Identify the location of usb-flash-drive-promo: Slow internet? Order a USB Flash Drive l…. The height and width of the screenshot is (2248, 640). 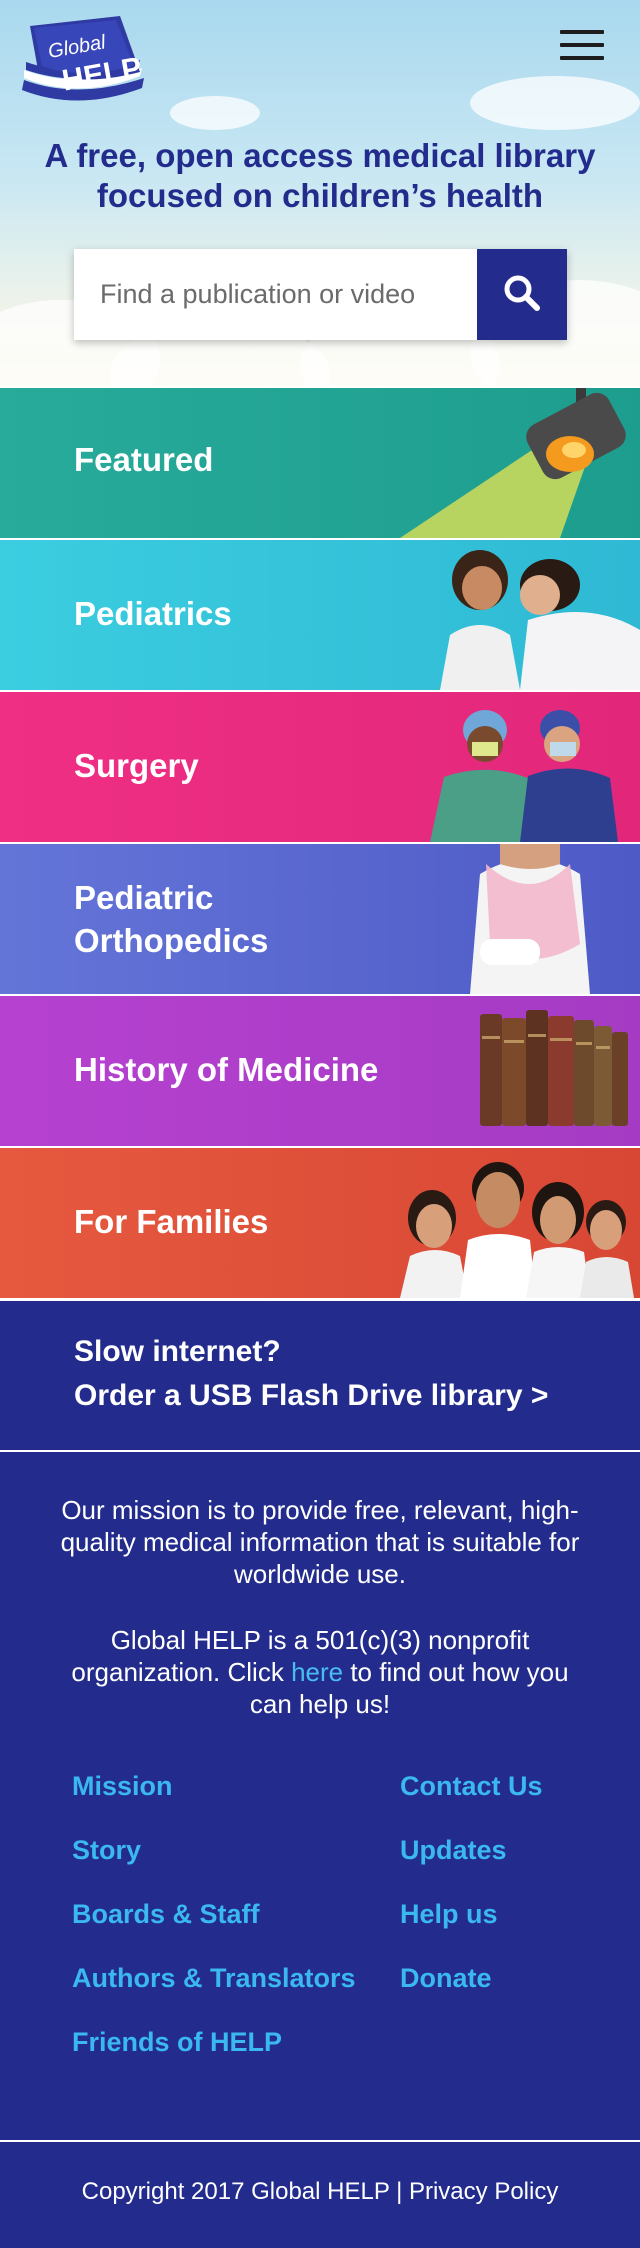
(320, 1375).